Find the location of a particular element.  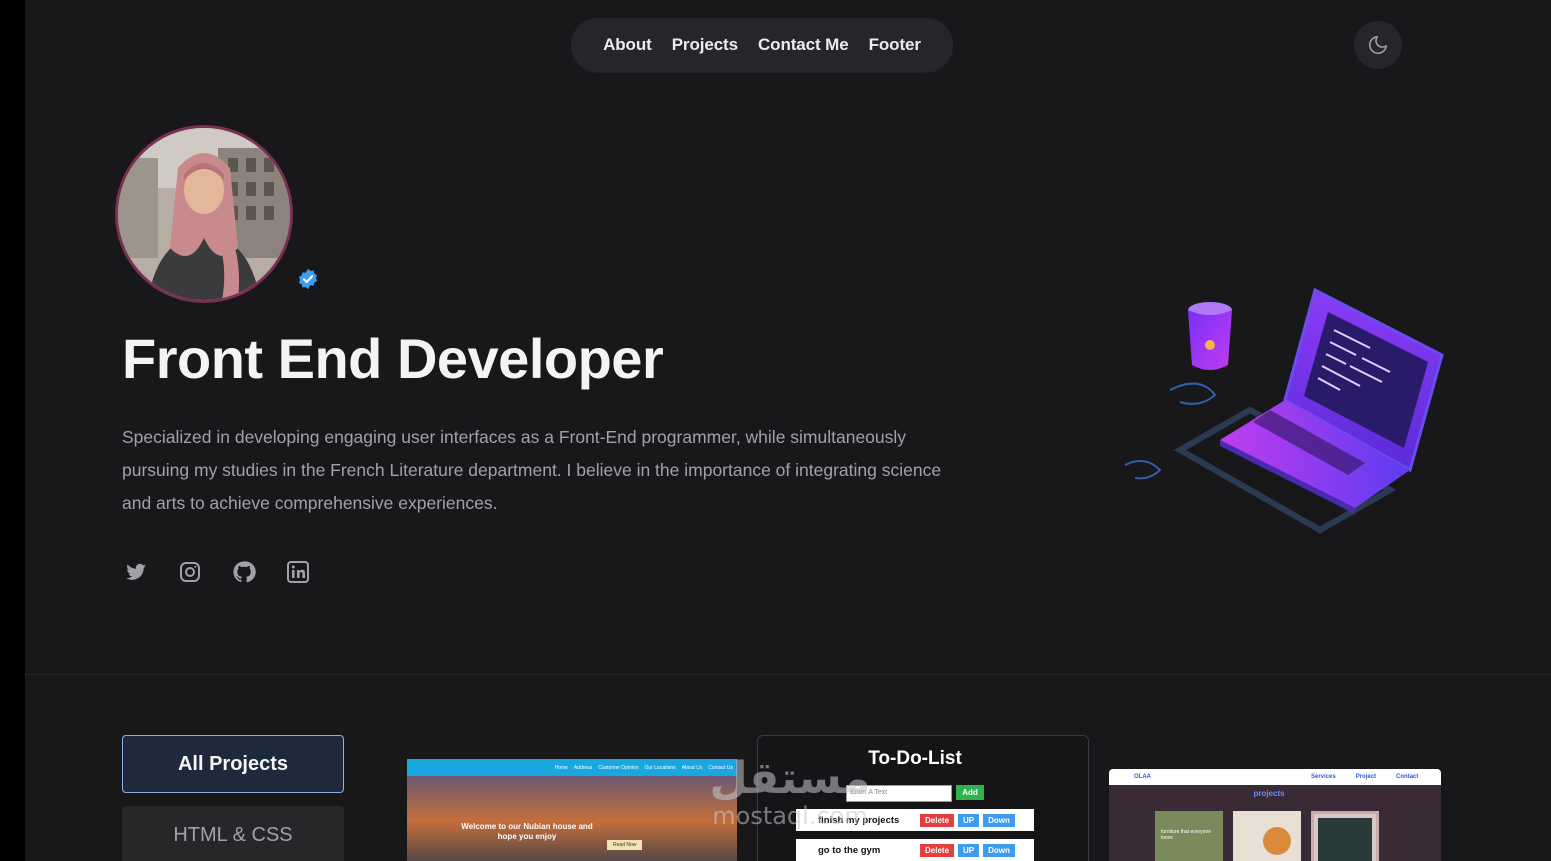

todo-input: Enter A Text is located at coordinates (899, 793).